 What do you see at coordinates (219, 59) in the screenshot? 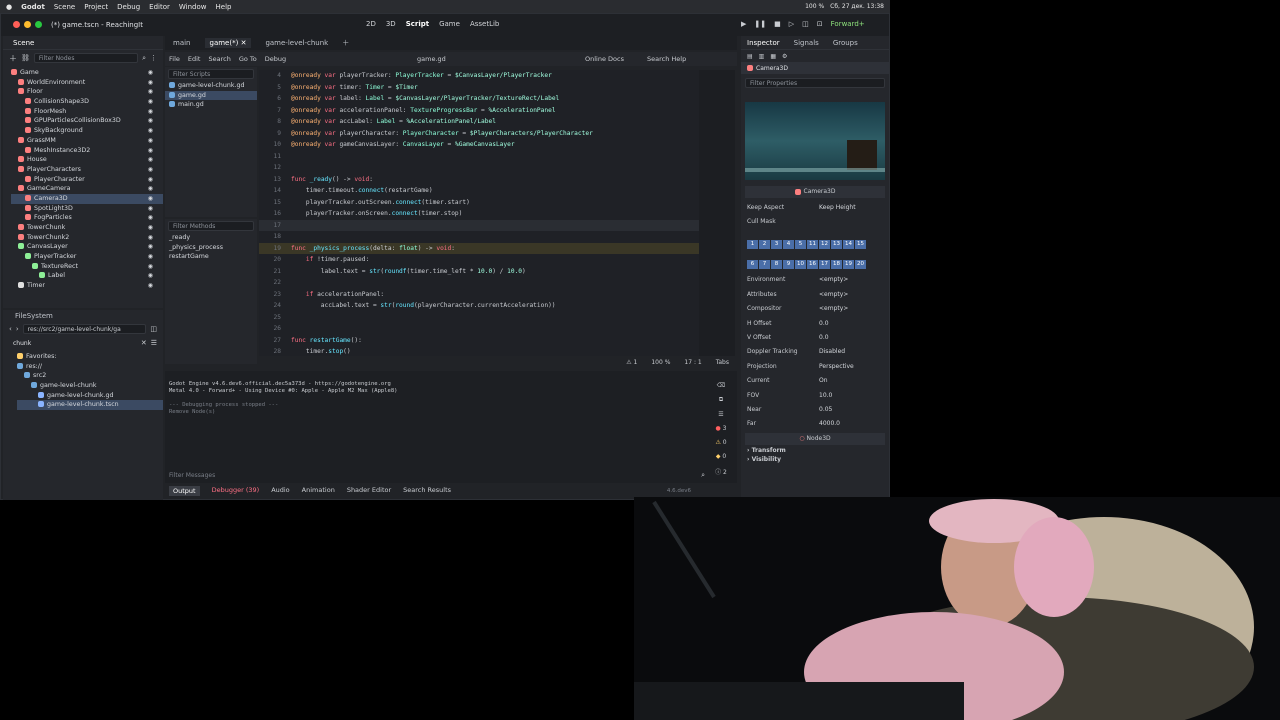
I see `script-menu-search: Search` at bounding box center [219, 59].